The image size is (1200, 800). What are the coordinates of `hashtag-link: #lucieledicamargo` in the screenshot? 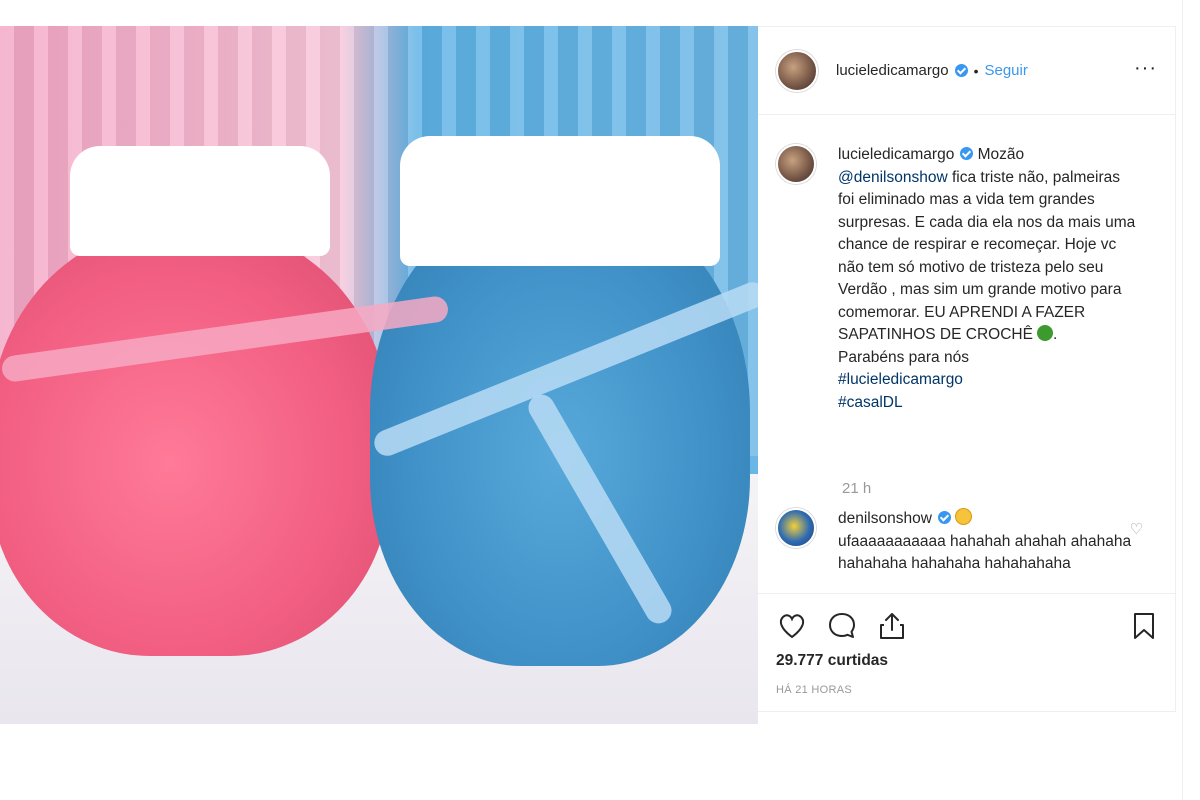 It's located at (900, 379).